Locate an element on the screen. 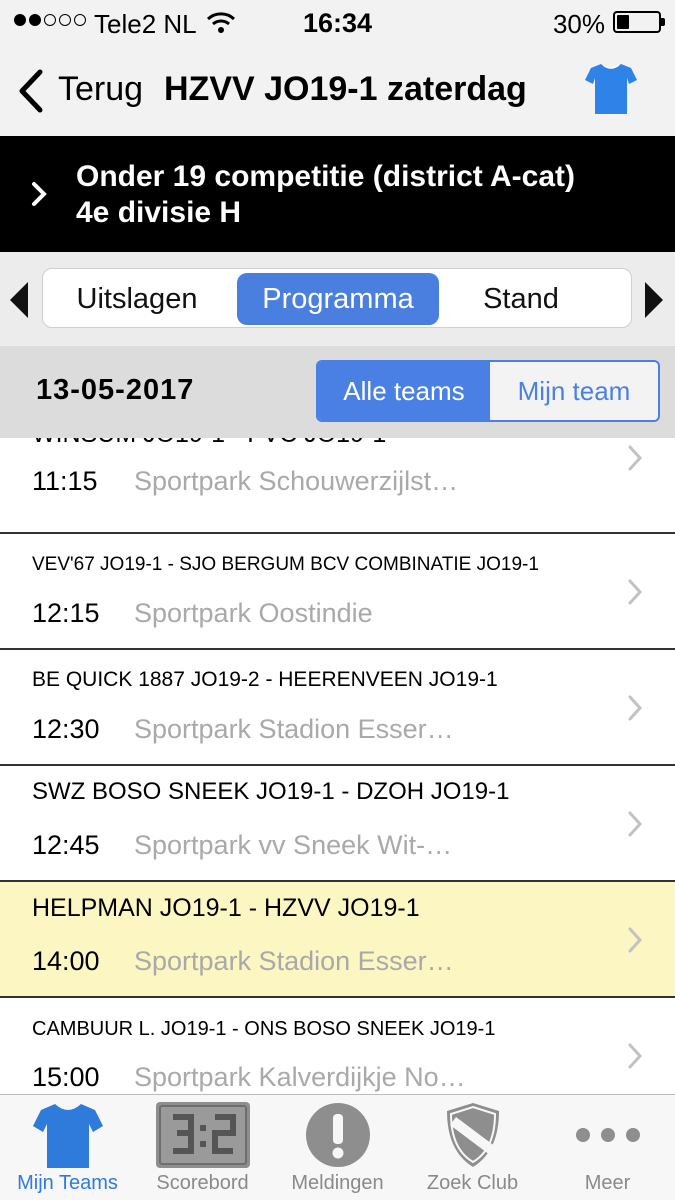  back-chevron-icon is located at coordinates (31, 93).